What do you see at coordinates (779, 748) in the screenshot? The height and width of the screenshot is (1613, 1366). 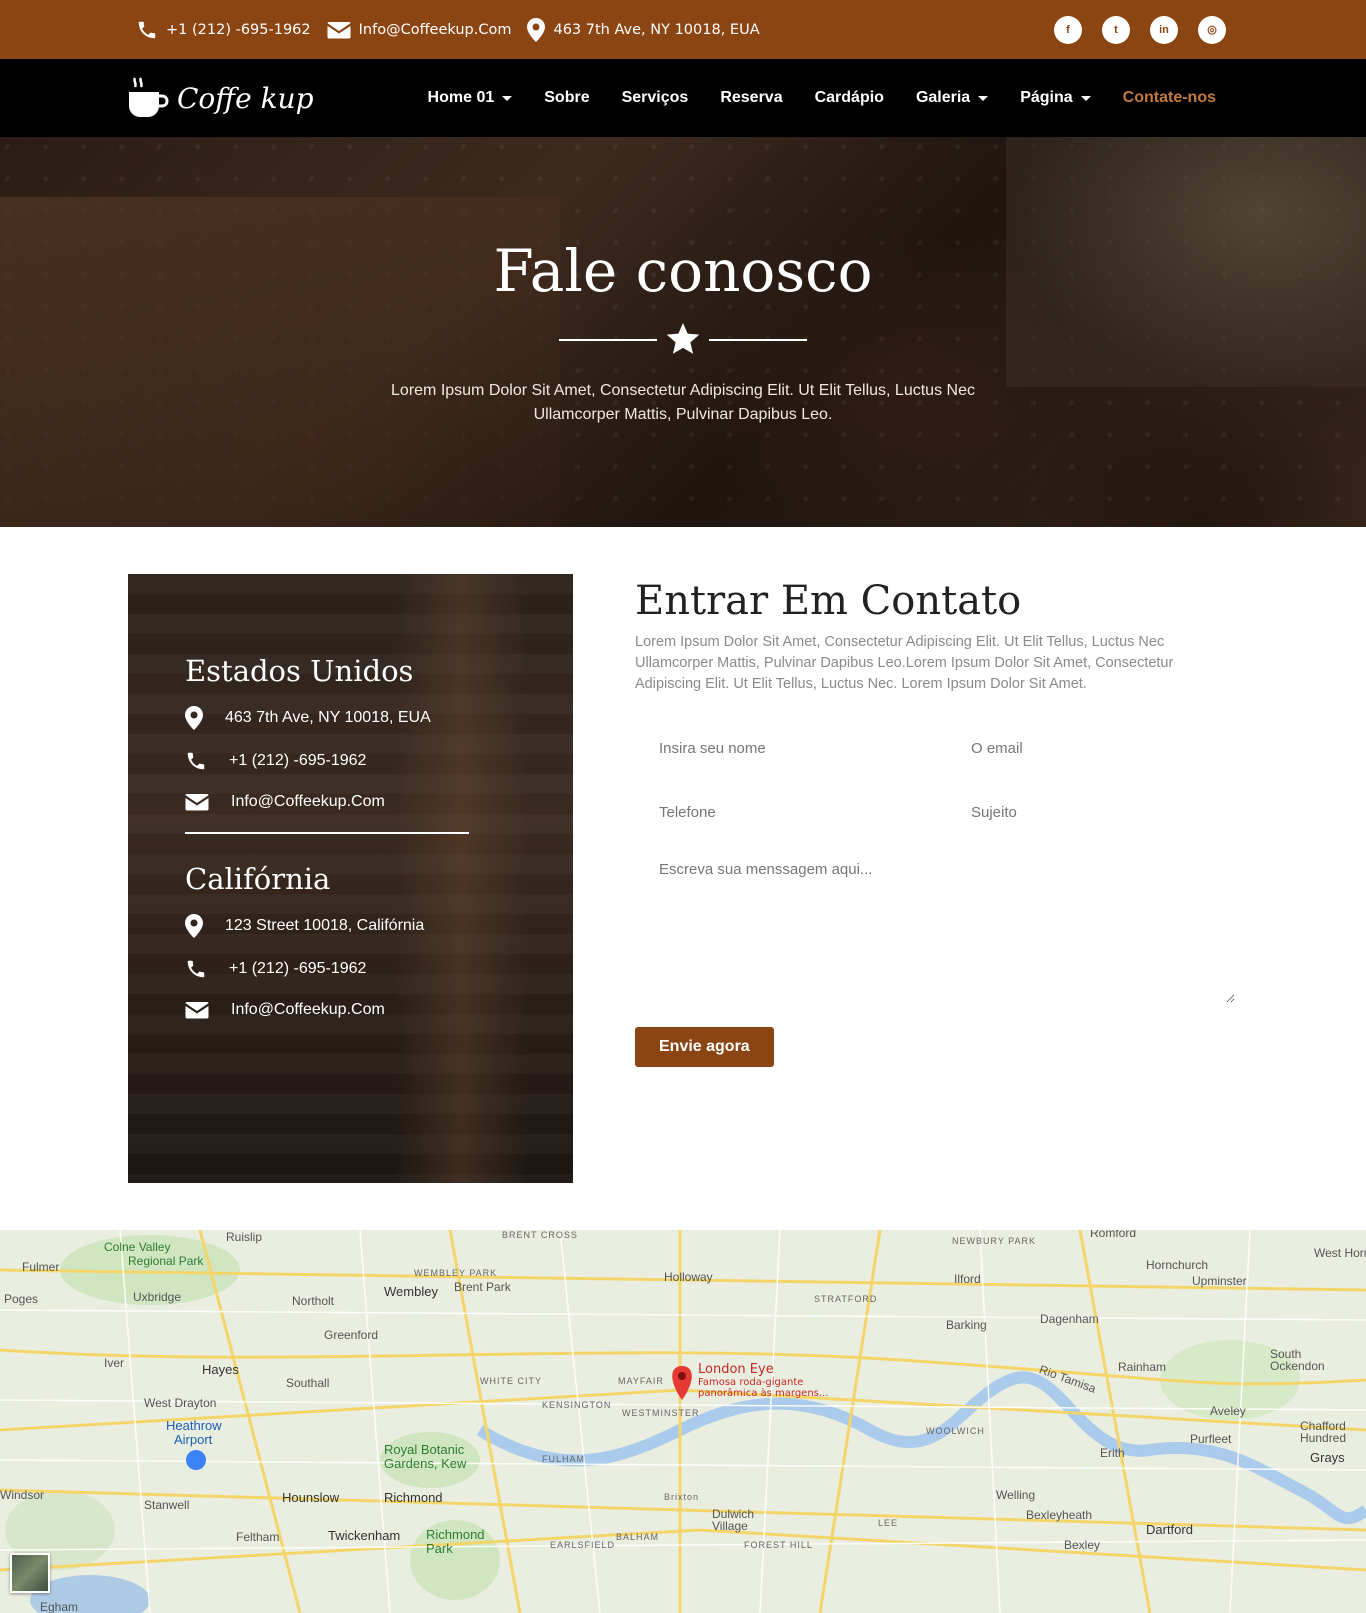 I see `name-field` at bounding box center [779, 748].